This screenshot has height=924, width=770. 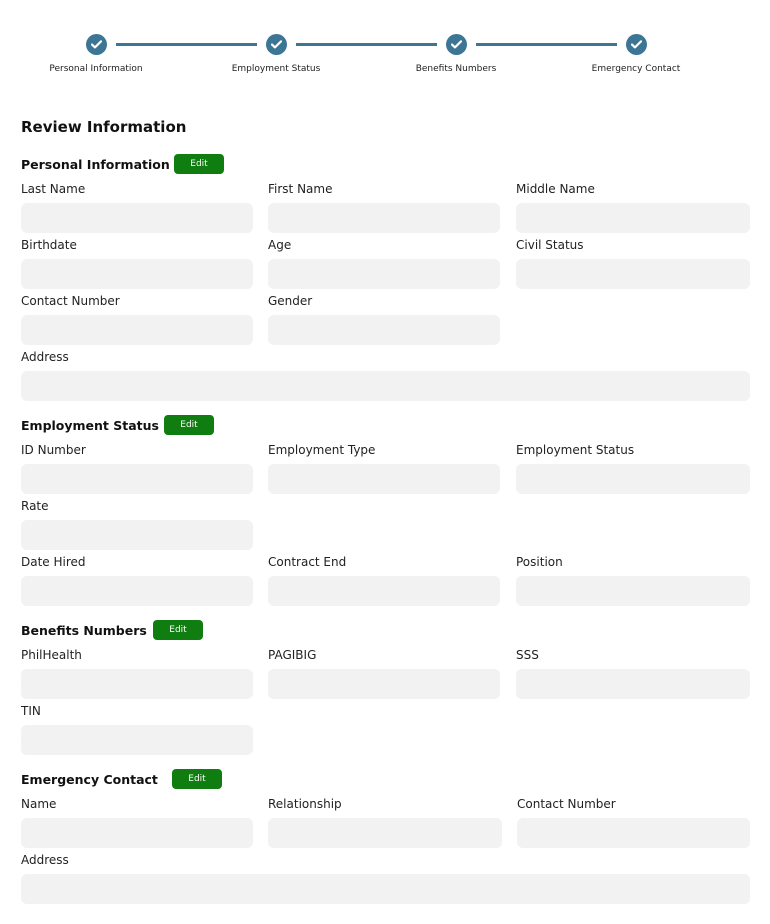 I want to click on section-title-employment: Employment Status, so click(x=90, y=425).